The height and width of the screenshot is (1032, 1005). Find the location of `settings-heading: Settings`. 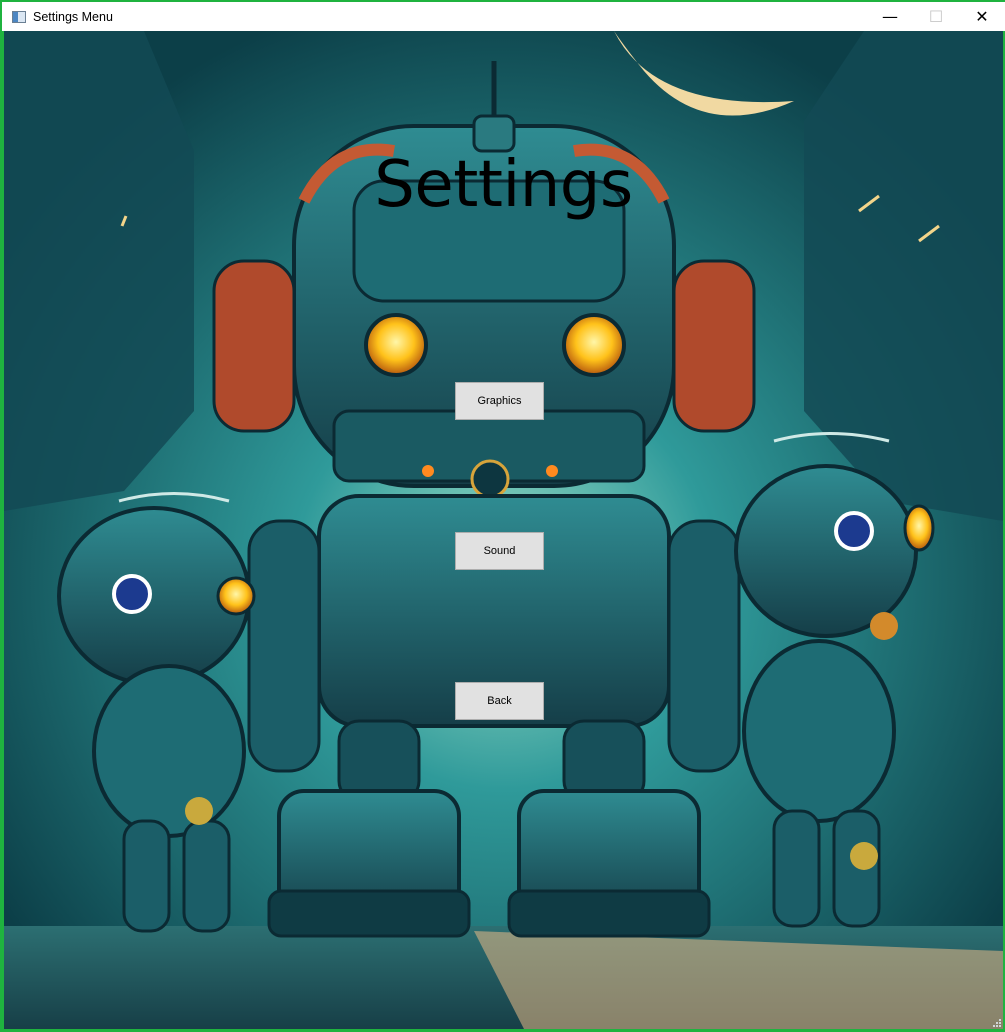

settings-heading: Settings is located at coordinates (503, 185).